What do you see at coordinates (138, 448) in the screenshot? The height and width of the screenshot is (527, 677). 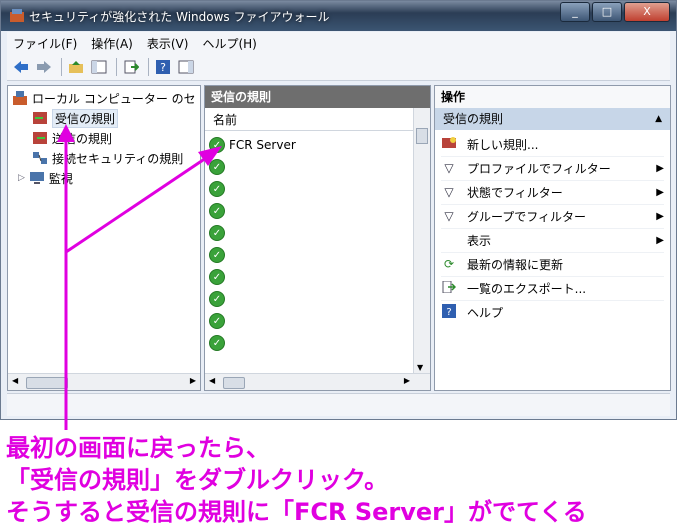 I see `caption-line-1: 最初の画面に戻ったら、` at bounding box center [138, 448].